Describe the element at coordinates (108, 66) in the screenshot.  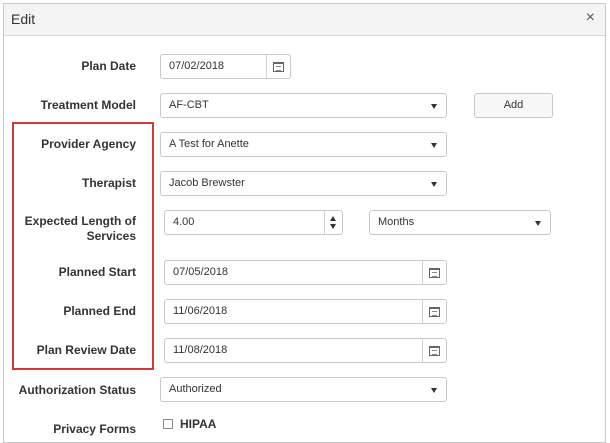
I see `plan-date-label: Plan Date` at that location.